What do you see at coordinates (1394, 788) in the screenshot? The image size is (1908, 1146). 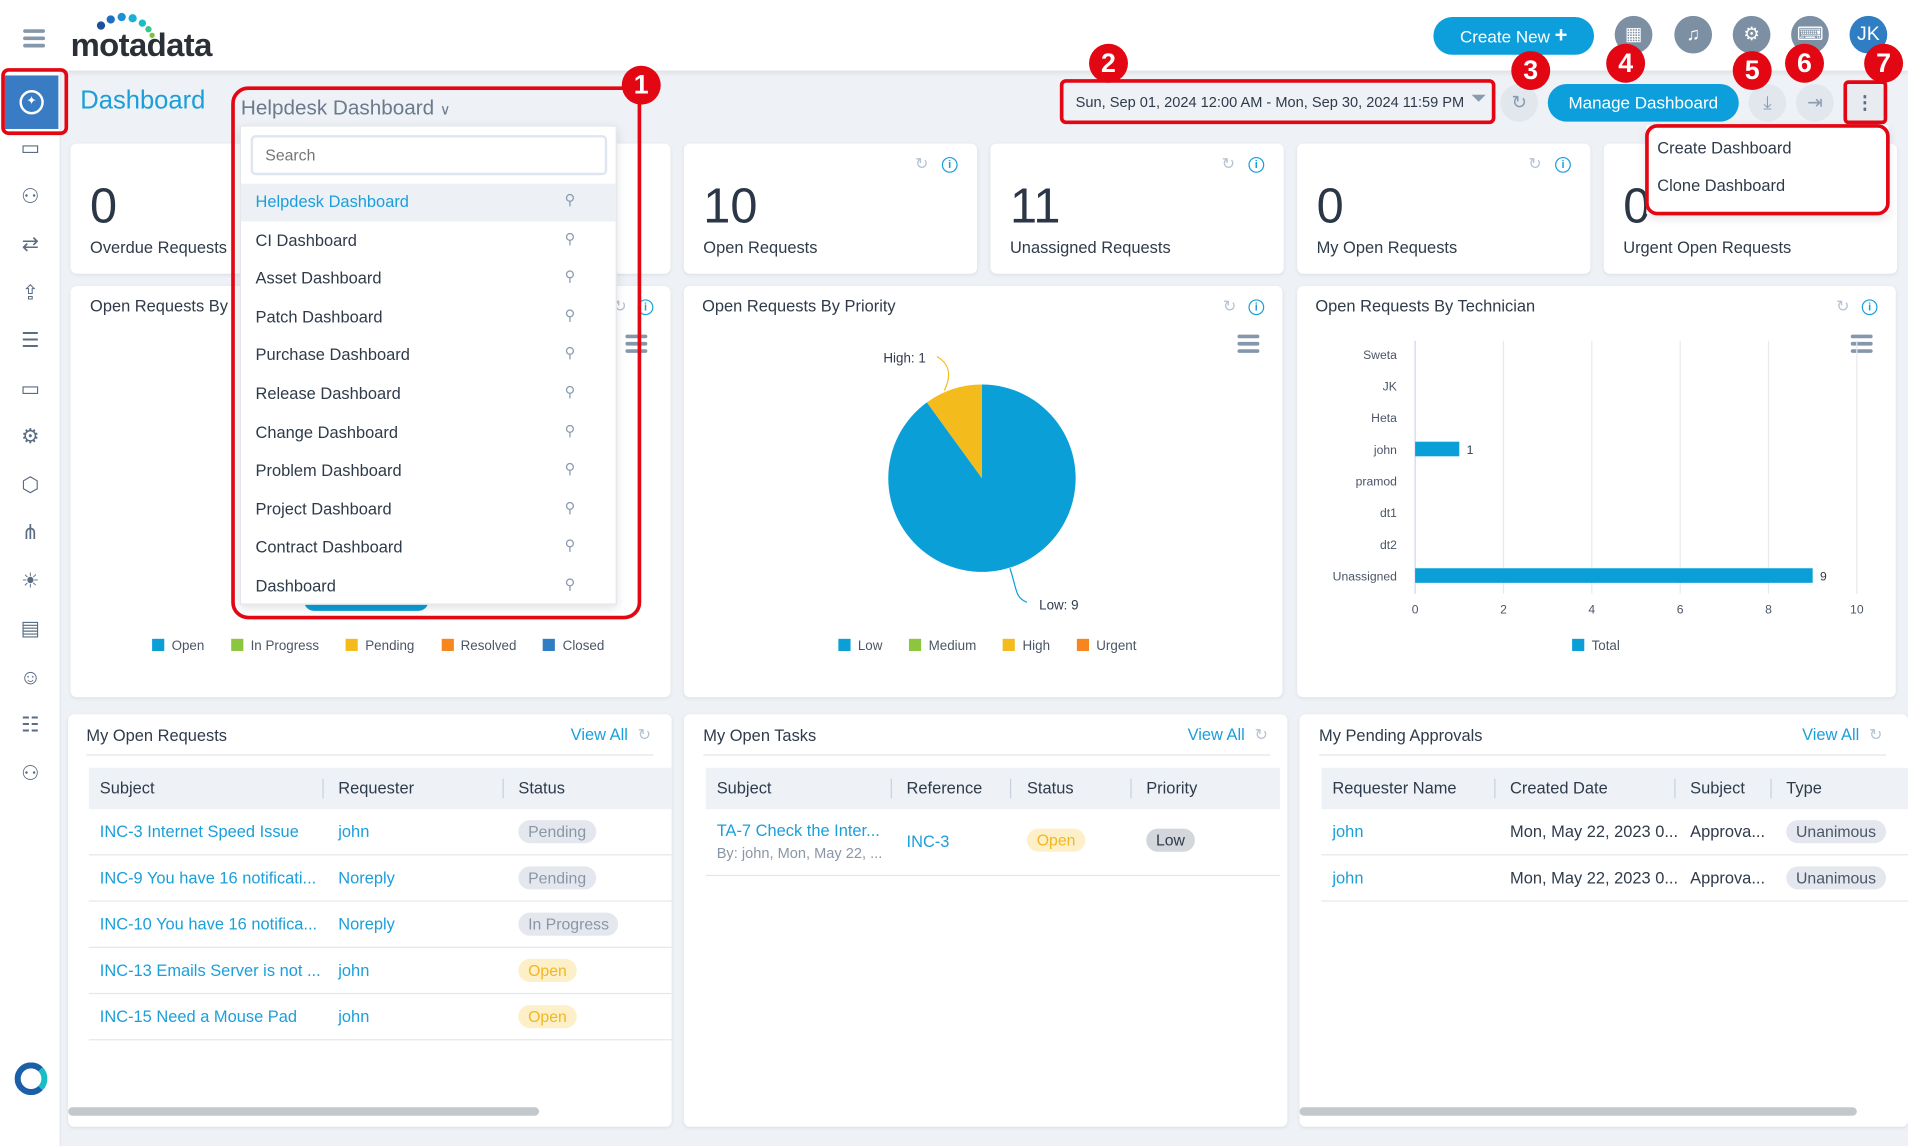 I see `column-requester-name: Requester Name` at bounding box center [1394, 788].